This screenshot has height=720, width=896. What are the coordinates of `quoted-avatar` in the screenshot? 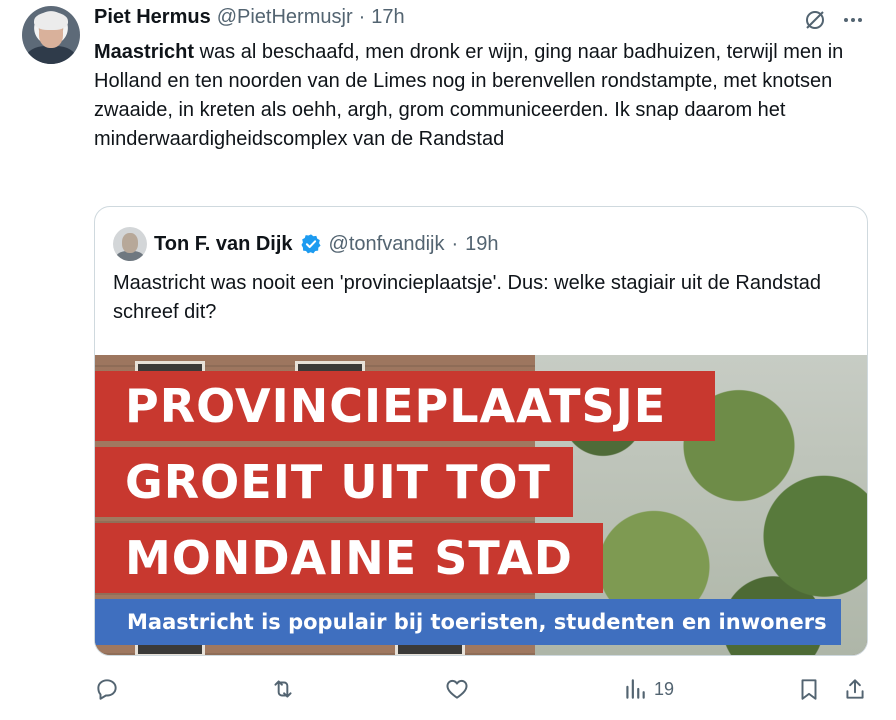 It's located at (130, 244).